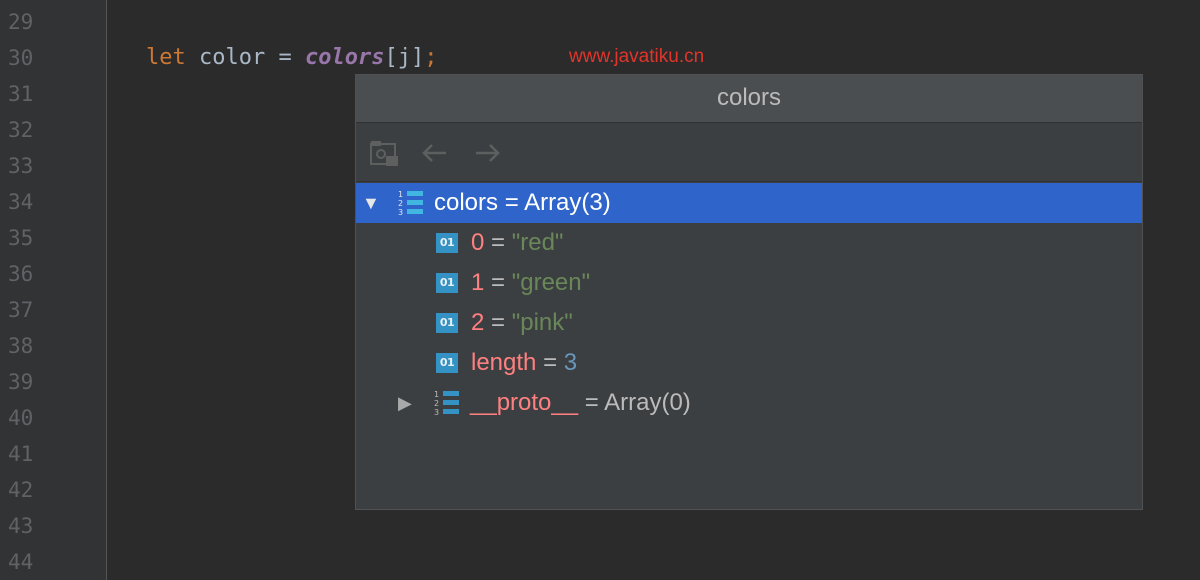 The width and height of the screenshot is (1200, 580). What do you see at coordinates (647, 402) in the screenshot?
I see `object-value: Array(0)` at bounding box center [647, 402].